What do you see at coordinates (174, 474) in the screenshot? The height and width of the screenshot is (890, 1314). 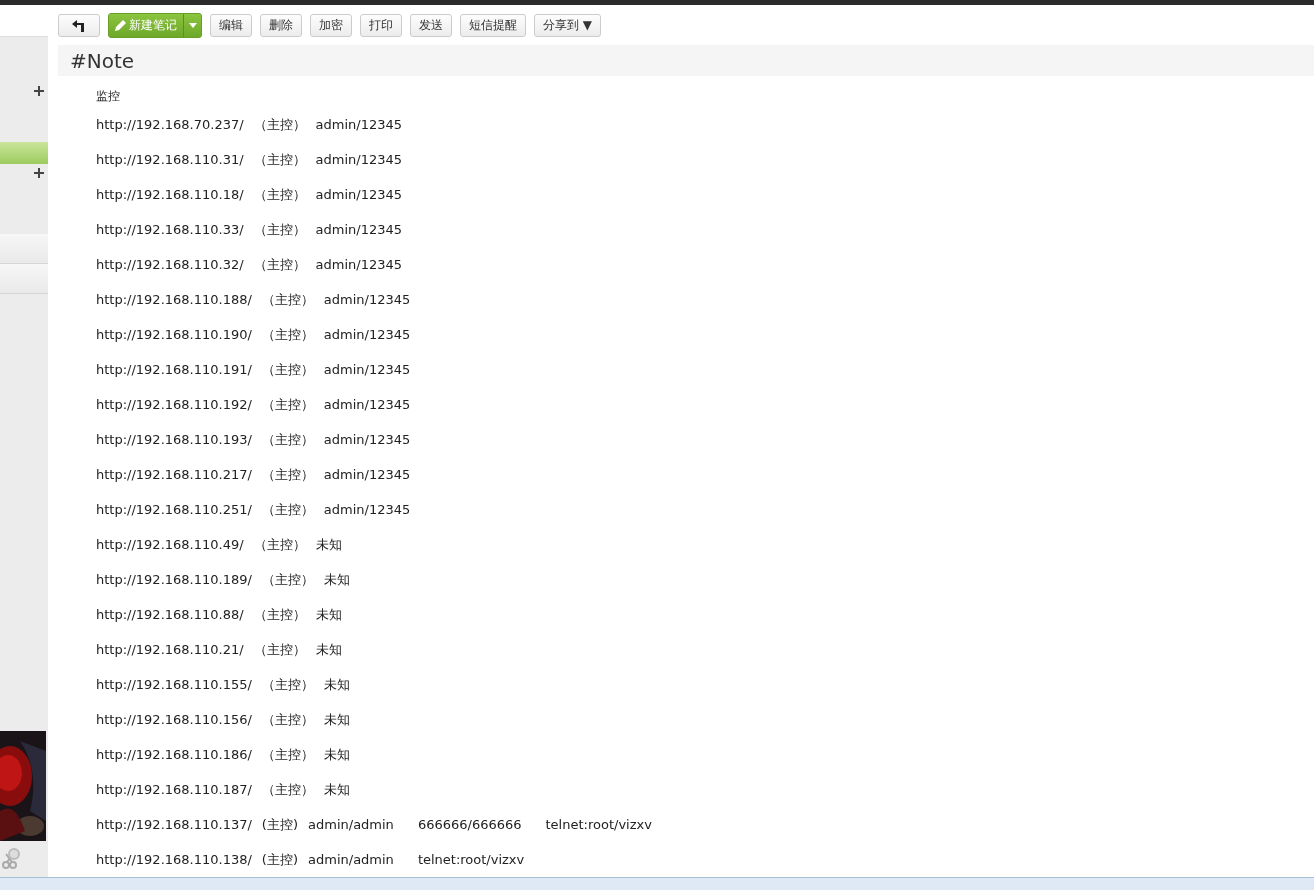 I see `note-url: http://192.168.110.217/` at bounding box center [174, 474].